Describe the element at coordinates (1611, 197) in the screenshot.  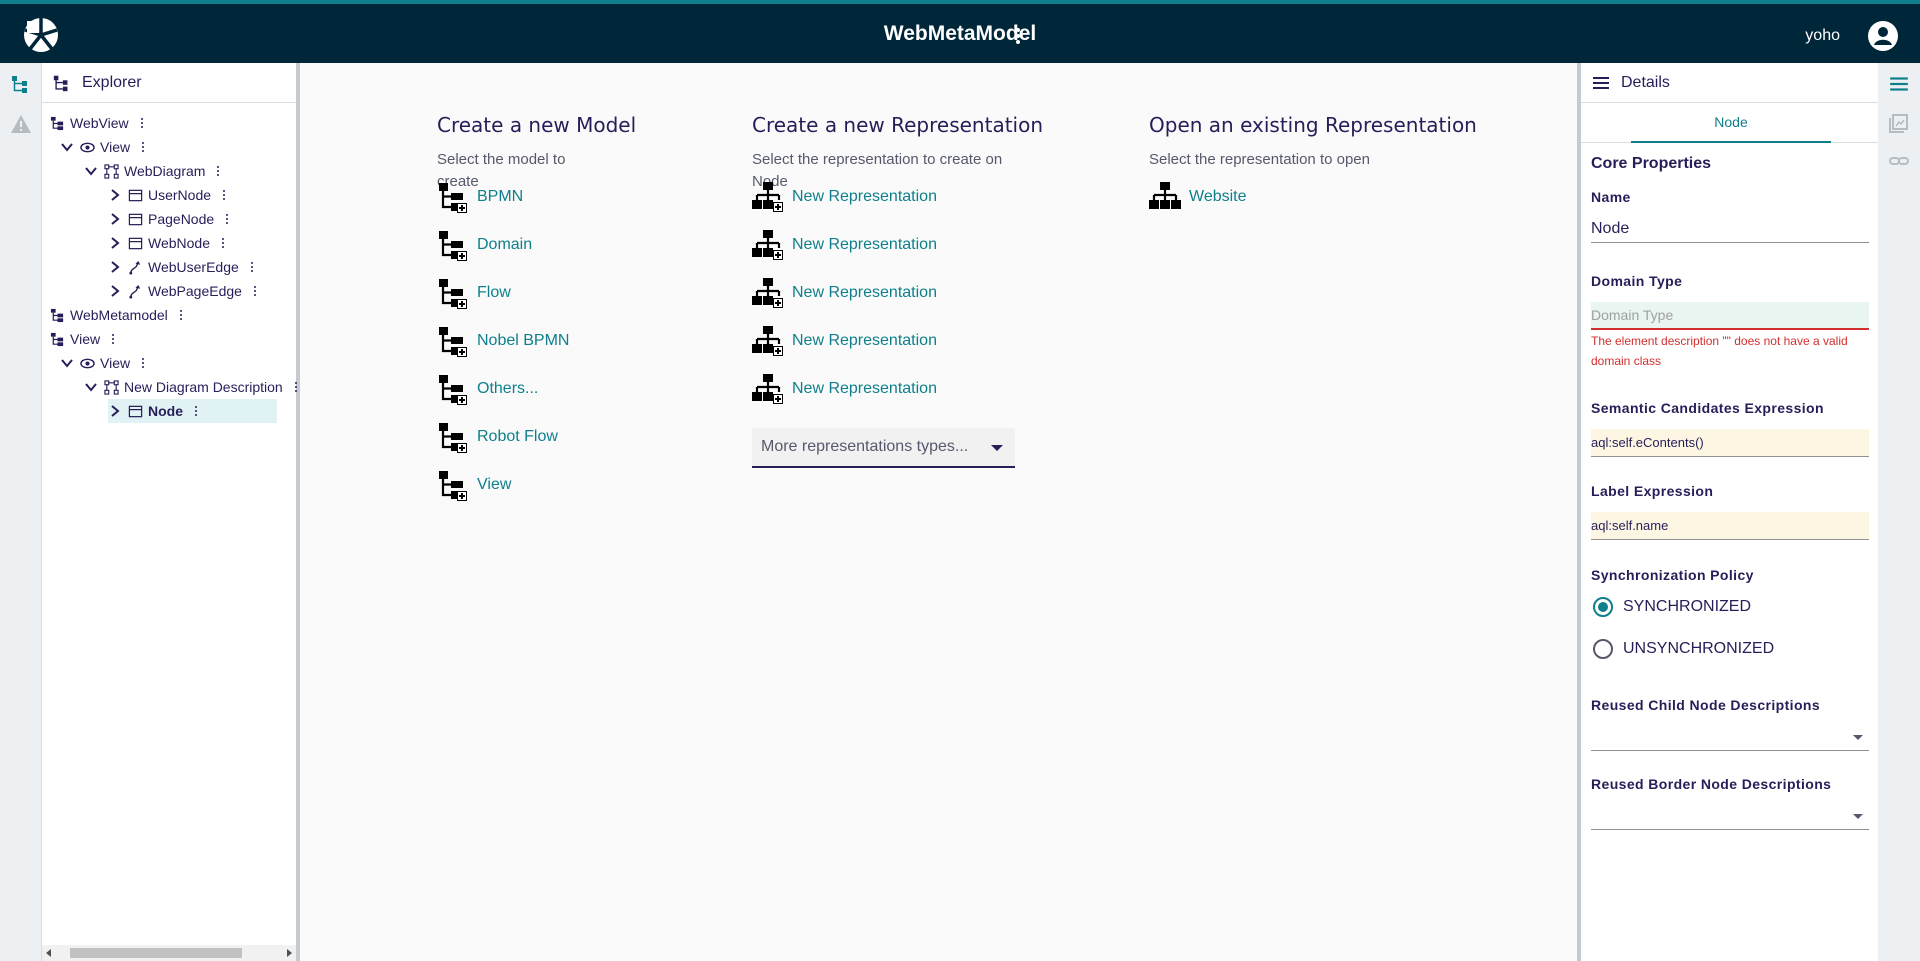
I see `name-label: Name` at that location.